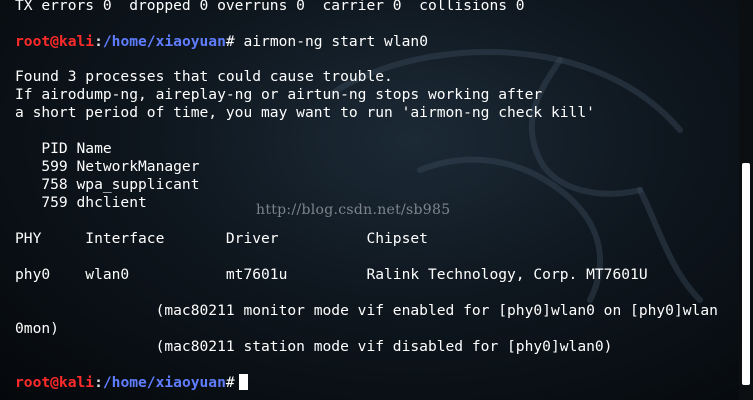  Describe the element at coordinates (243, 382) in the screenshot. I see `text-cursor` at that location.